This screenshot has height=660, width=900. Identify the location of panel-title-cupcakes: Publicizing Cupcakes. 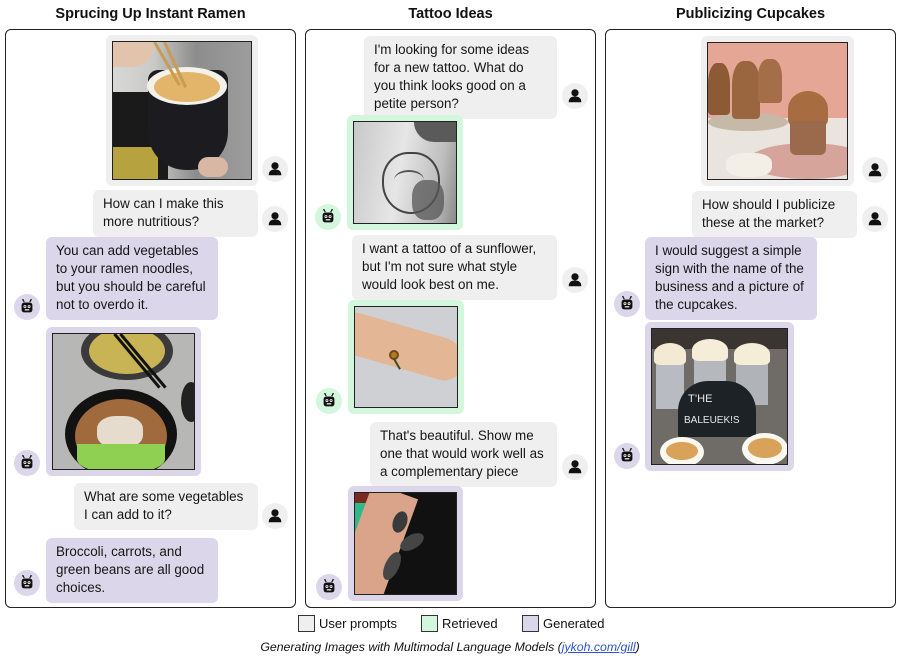
(750, 14).